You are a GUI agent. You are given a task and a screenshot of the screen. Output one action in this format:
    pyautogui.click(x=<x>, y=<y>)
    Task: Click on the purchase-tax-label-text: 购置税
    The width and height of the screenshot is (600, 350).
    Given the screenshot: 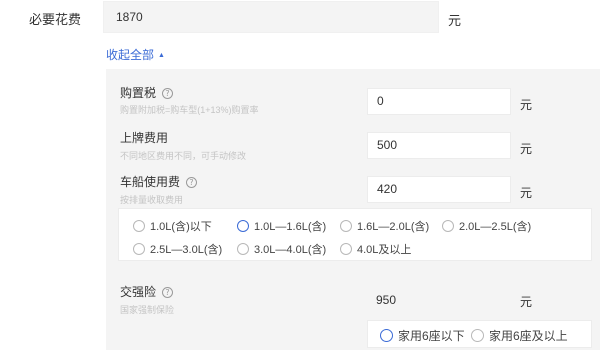 What is the action you would take?
    pyautogui.click(x=138, y=93)
    